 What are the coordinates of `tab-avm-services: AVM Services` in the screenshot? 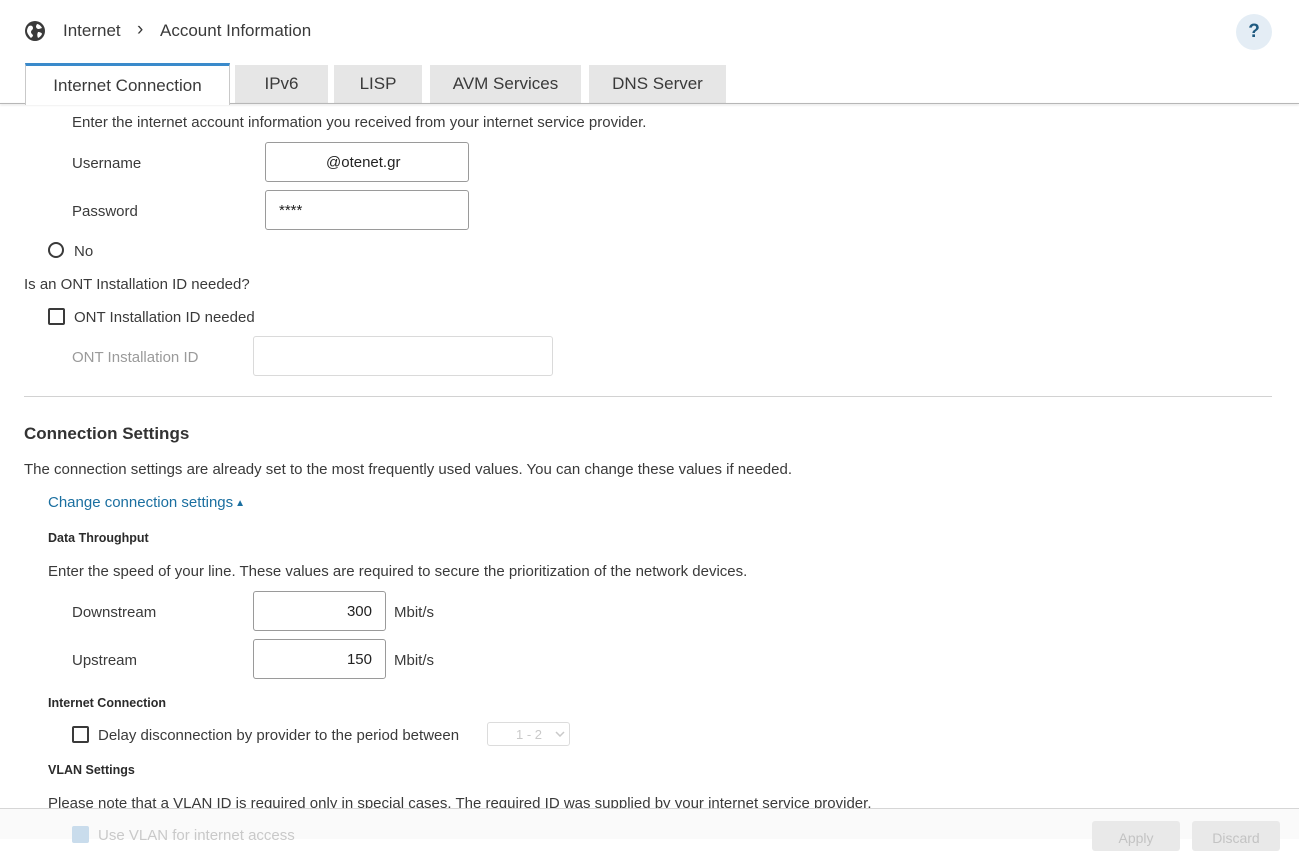 It's located at (505, 84).